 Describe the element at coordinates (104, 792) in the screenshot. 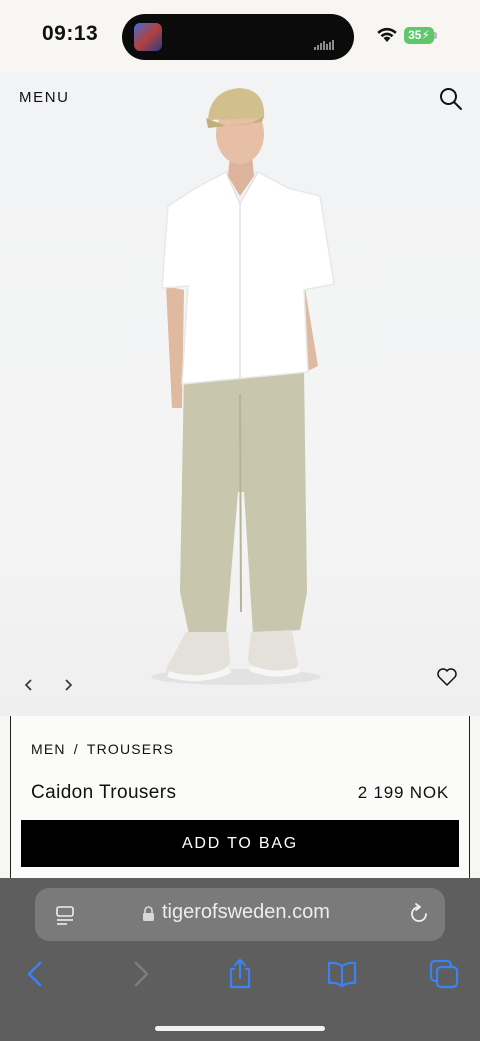

I see `product-name: Caidon Trousers` at that location.